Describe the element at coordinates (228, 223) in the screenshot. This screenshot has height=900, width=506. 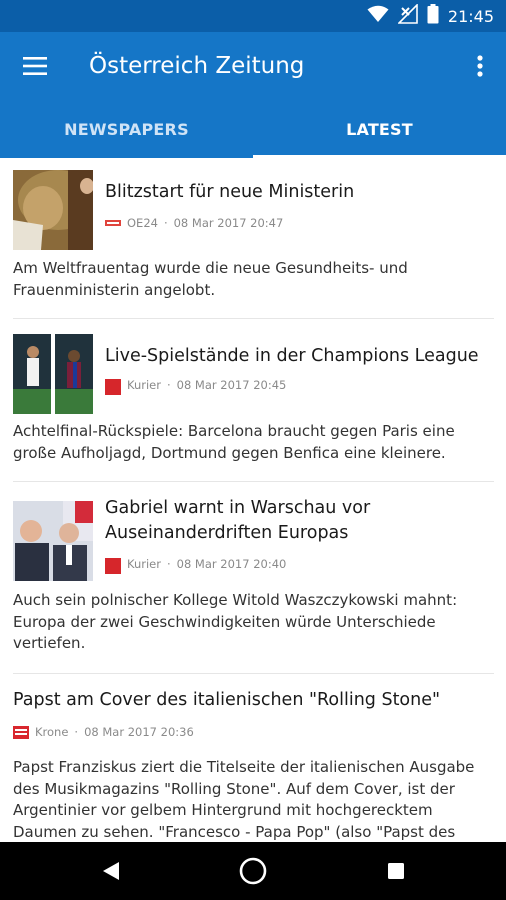
I see `article-date: 08 Mar 2017 20:47` at that location.